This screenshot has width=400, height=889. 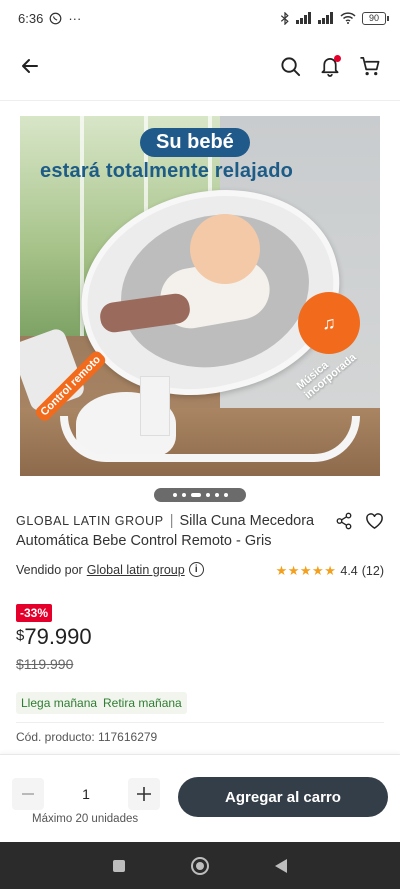 I want to click on current-price: $79.990, so click(x=54, y=637).